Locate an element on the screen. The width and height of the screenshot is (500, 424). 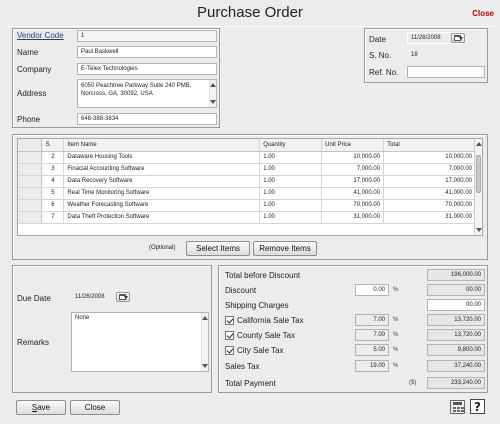
cell-unit-price: 10,000.00 is located at coordinates (353, 157).